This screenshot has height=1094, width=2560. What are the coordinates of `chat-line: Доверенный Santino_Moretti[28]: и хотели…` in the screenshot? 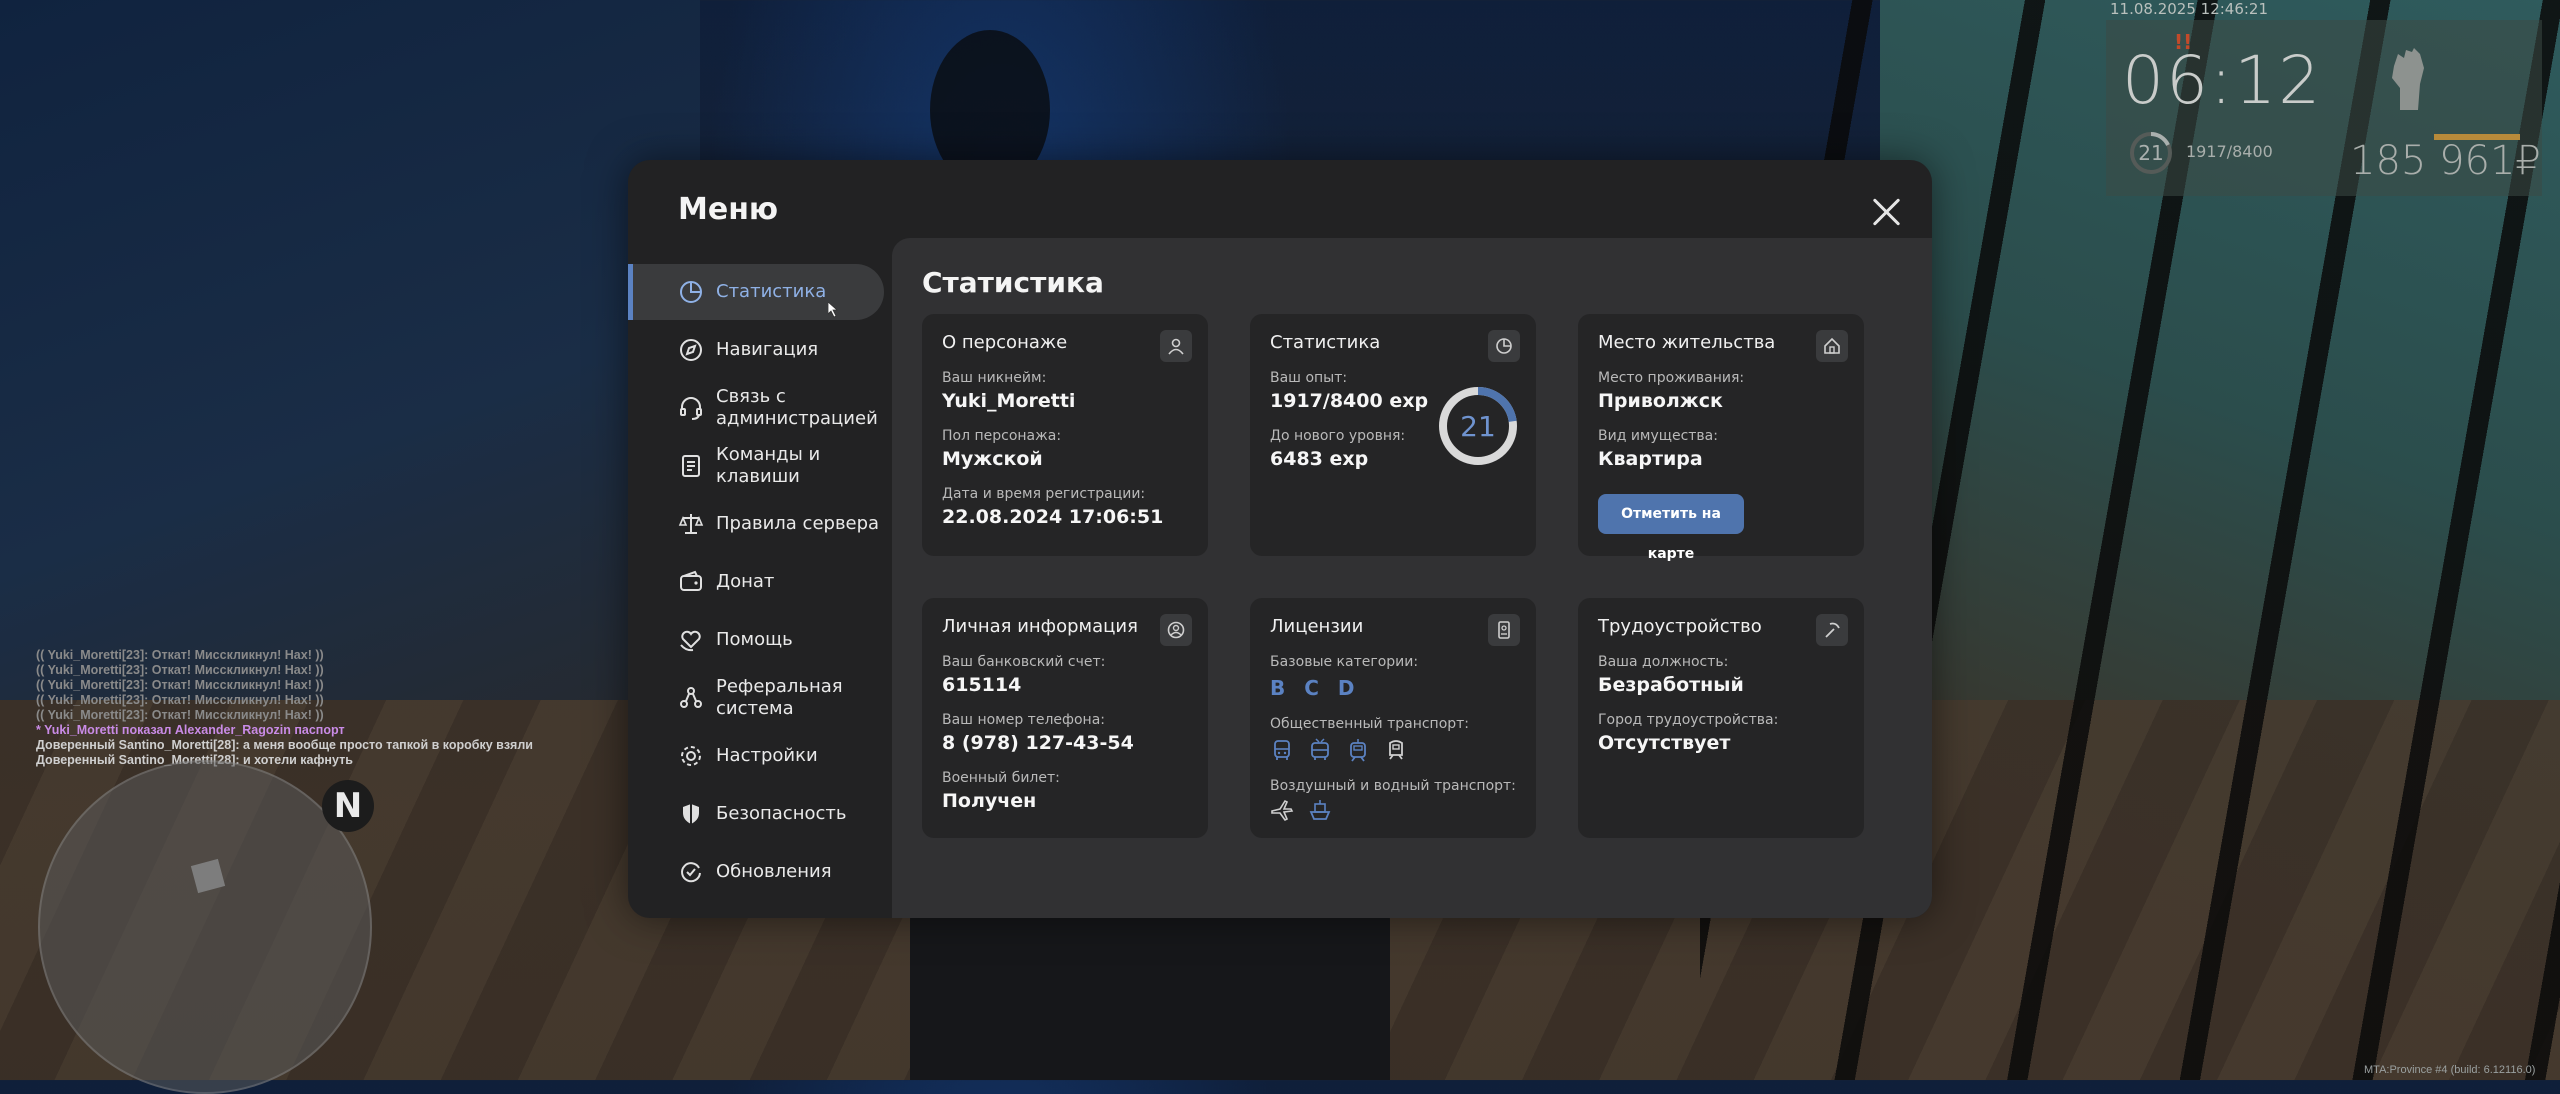 It's located at (194, 760).